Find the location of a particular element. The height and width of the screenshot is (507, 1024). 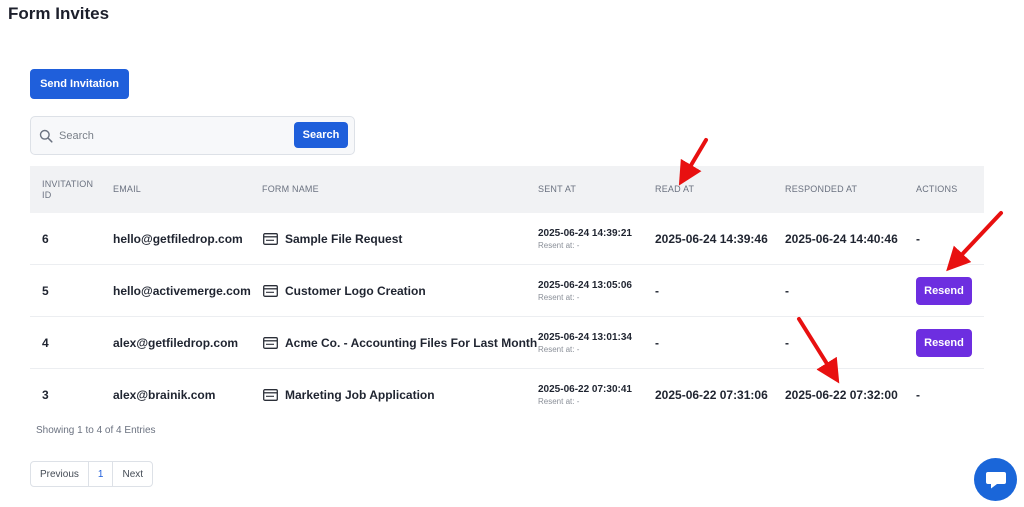

sent-time: 2025-06-22 07:30:41 is located at coordinates (585, 389).